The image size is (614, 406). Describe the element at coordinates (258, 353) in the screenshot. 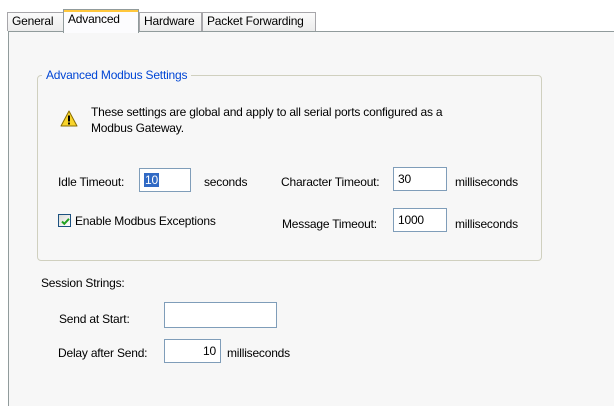

I see `delay-after-send-unit: milliseconds` at that location.